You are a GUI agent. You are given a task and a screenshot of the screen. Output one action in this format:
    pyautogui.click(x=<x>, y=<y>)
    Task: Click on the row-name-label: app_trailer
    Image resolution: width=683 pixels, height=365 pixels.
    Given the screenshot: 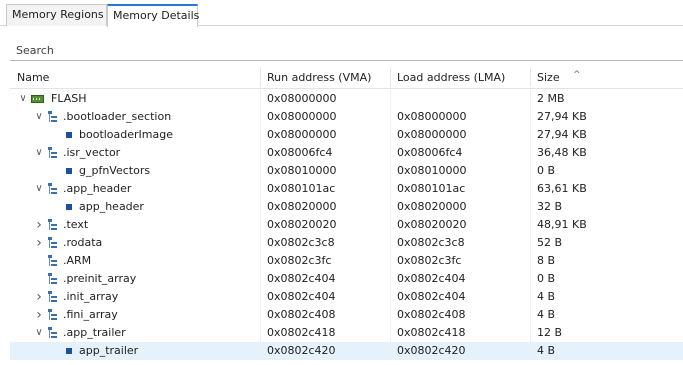 What is the action you would take?
    pyautogui.click(x=109, y=350)
    